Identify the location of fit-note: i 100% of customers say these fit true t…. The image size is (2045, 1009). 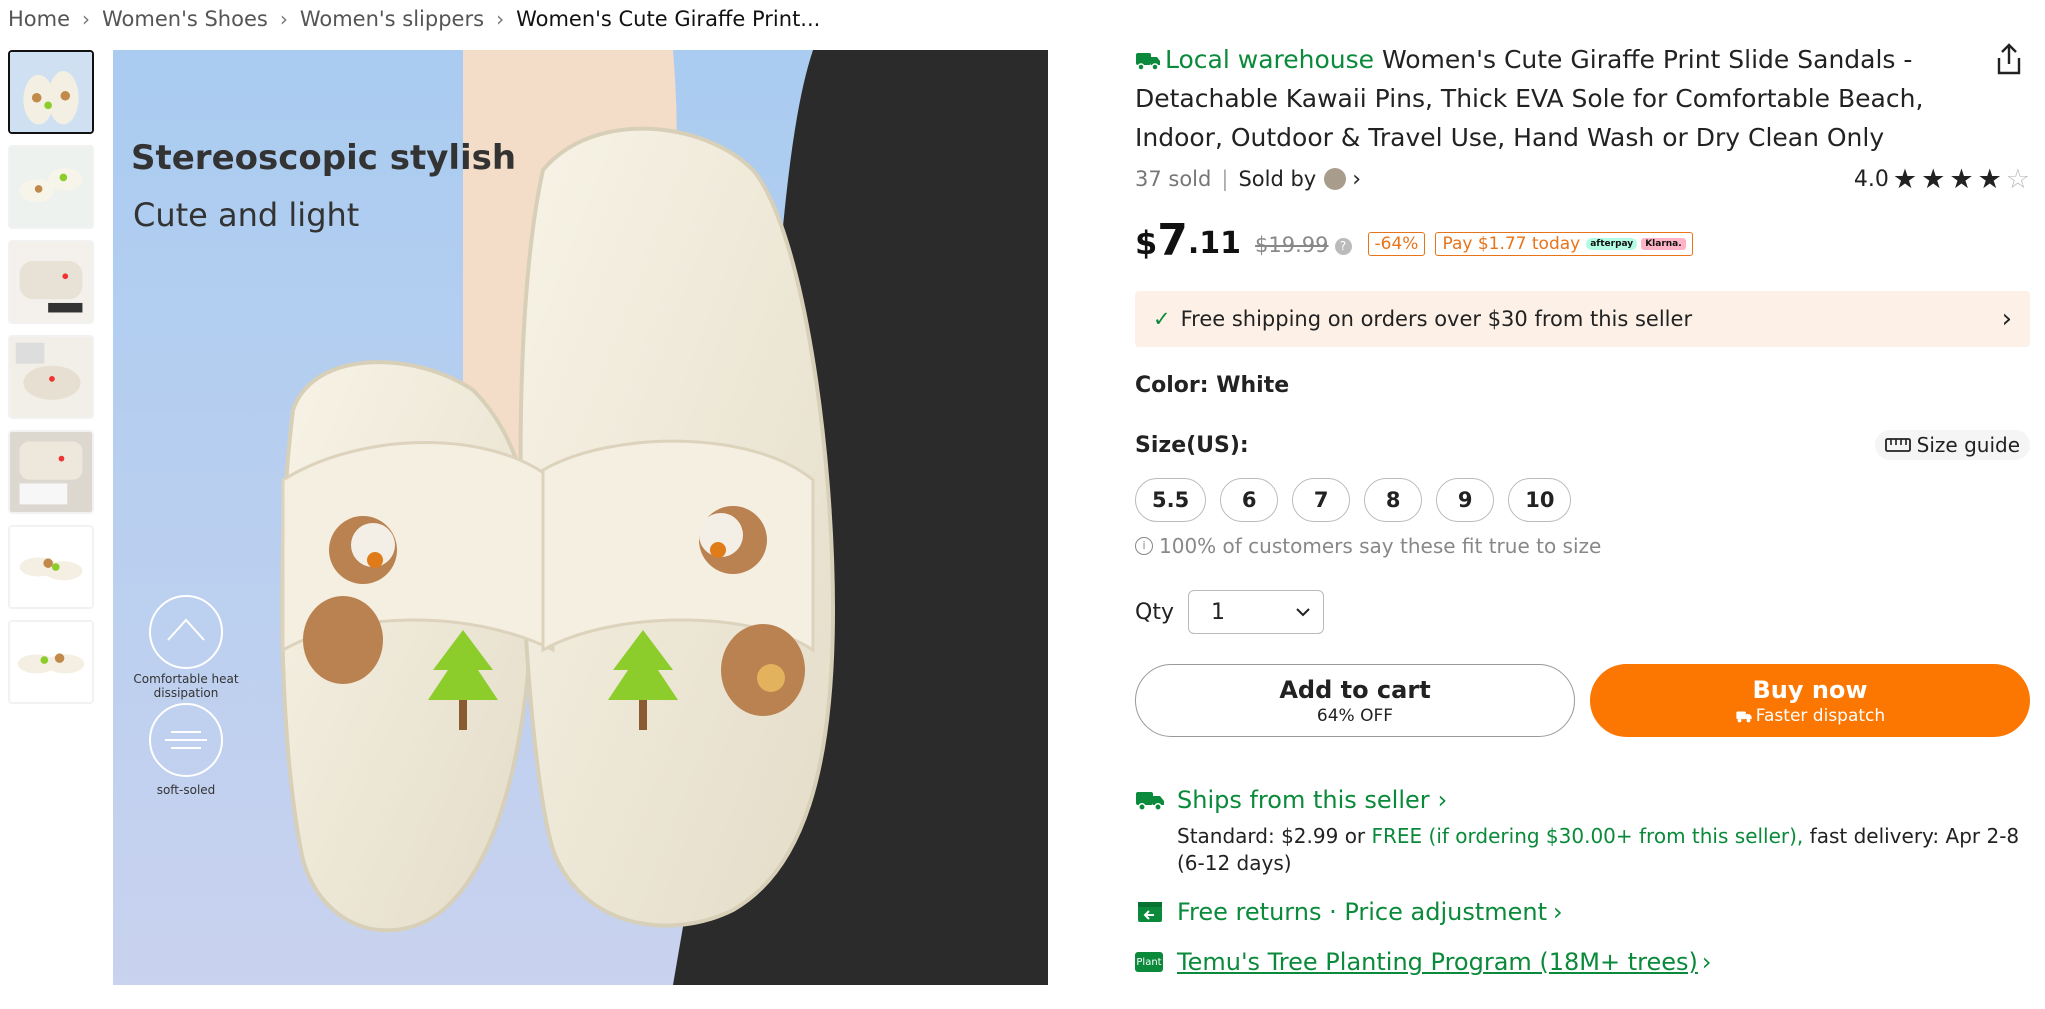
(1582, 546).